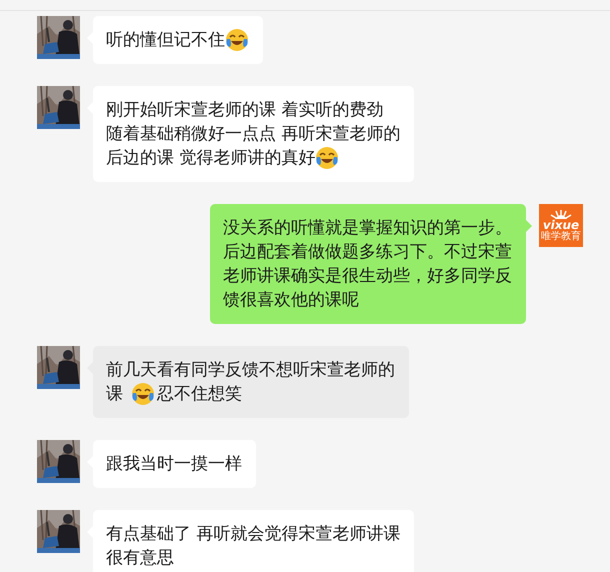 The height and width of the screenshot is (572, 610). I want to click on message-text: 听的懂但记不住, so click(165, 40).